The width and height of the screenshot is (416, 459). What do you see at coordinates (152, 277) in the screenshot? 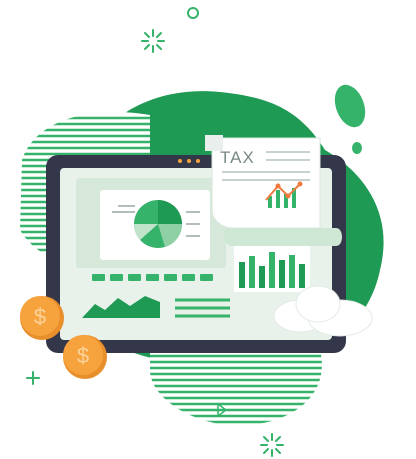
I see `status-blocks` at bounding box center [152, 277].